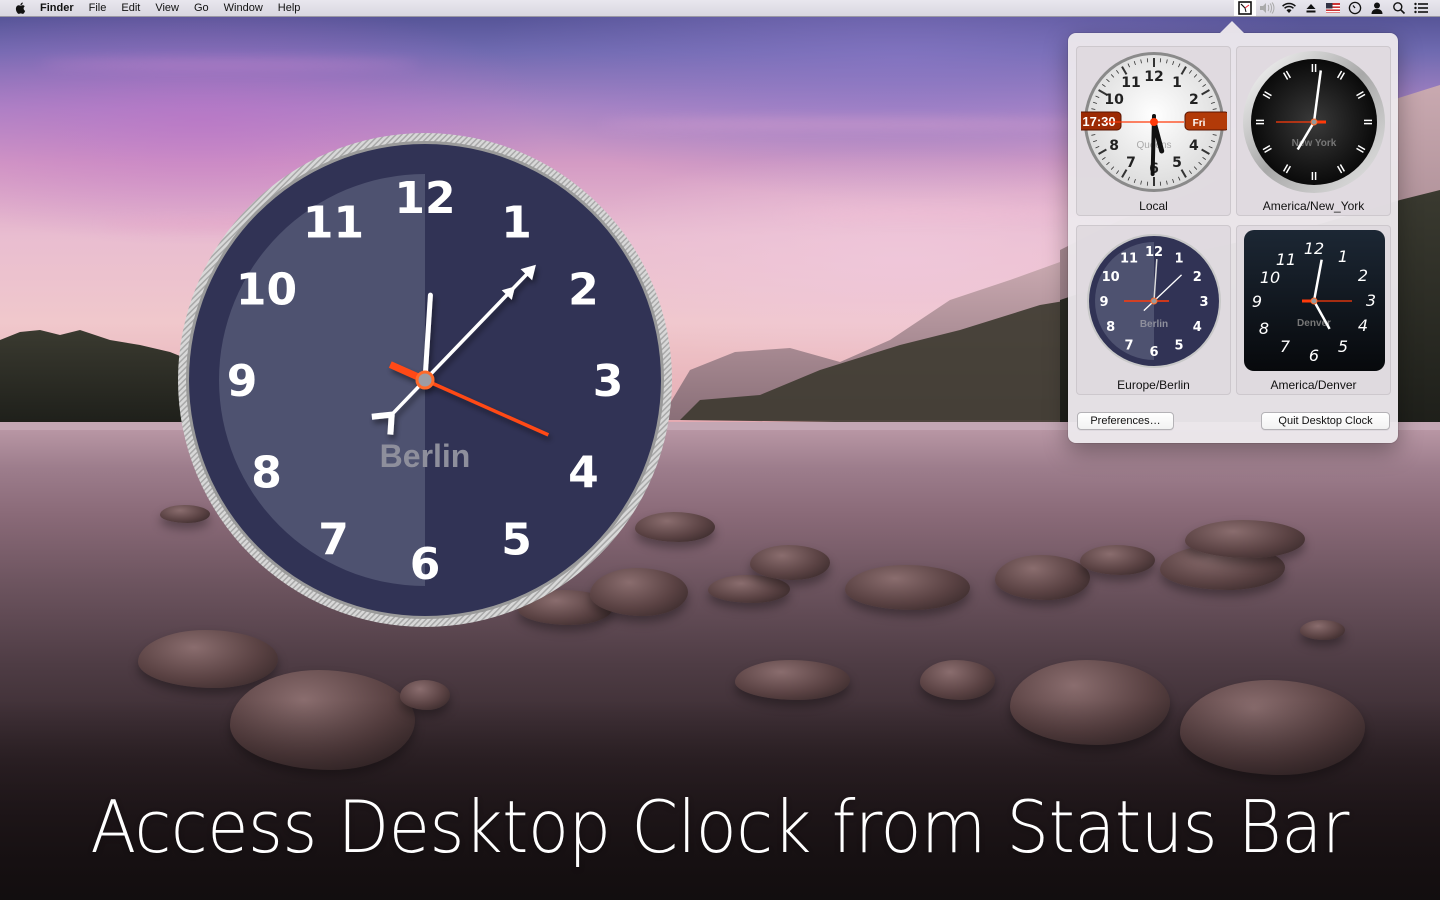 The image size is (1440, 900). What do you see at coordinates (583, 290) in the screenshot?
I see `clock-numeral: 2` at bounding box center [583, 290].